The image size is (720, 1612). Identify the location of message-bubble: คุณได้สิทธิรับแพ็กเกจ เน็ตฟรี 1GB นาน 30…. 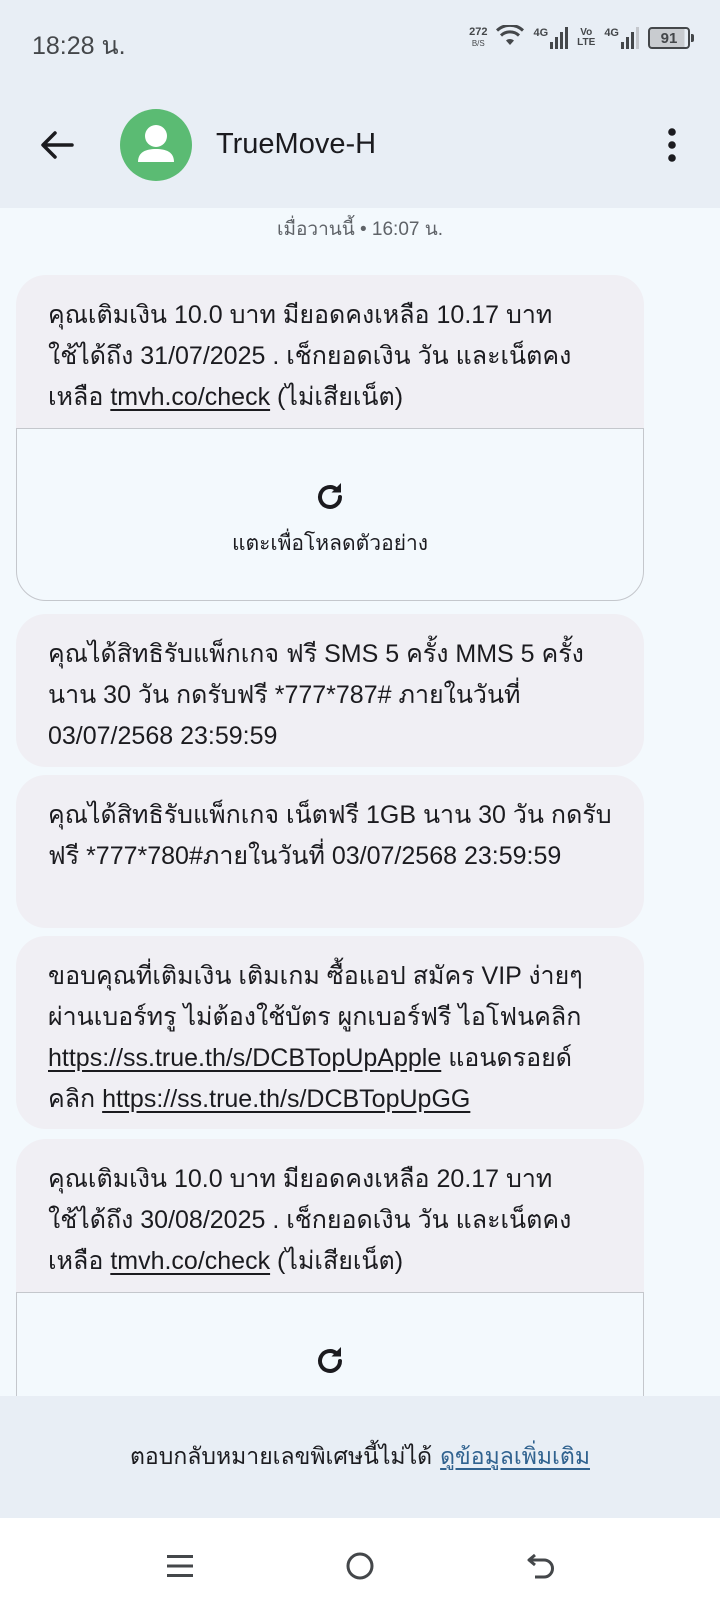
(330, 851).